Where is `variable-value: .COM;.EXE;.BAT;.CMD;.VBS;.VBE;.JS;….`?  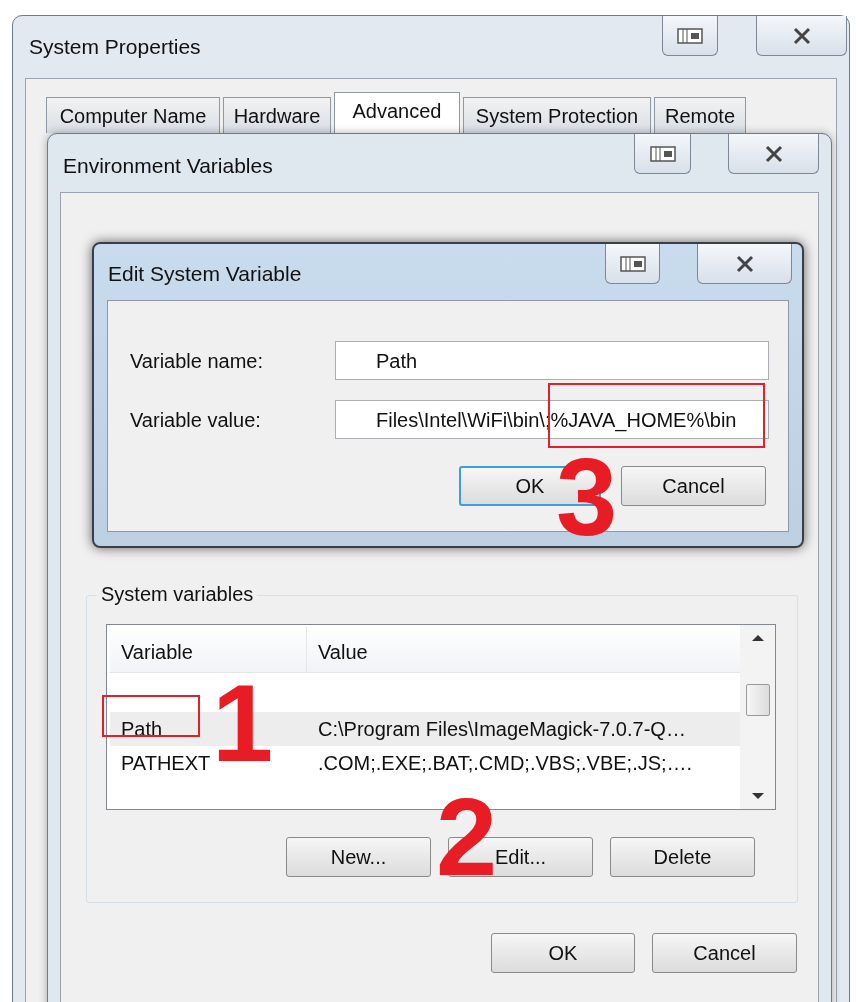
variable-value: .COM;.EXE;.BAT;.CMD;.VBS;.VBE;.JS;…. is located at coordinates (505, 763).